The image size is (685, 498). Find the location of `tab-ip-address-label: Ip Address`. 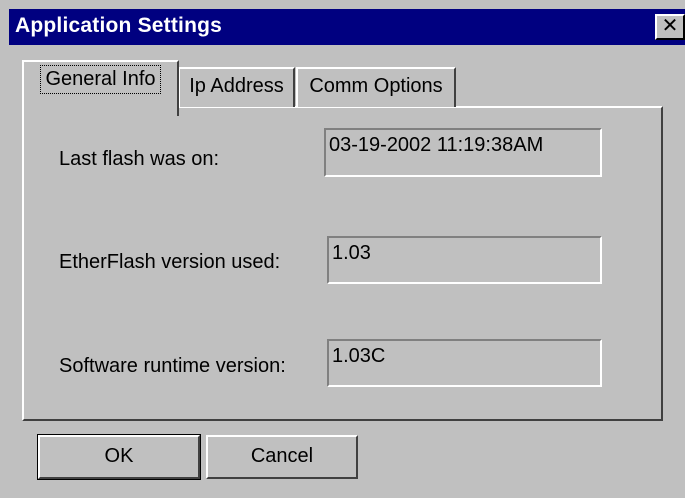

tab-ip-address-label: Ip Address is located at coordinates (236, 86).